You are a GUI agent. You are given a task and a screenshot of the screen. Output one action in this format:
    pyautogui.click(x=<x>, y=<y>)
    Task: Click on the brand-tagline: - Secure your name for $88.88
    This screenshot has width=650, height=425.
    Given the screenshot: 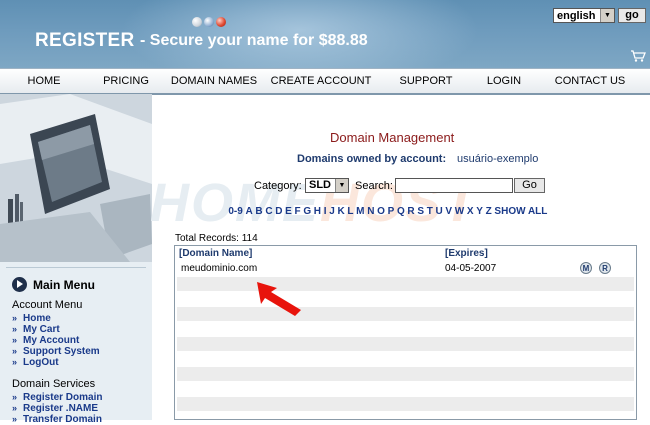 What is the action you would take?
    pyautogui.click(x=254, y=40)
    